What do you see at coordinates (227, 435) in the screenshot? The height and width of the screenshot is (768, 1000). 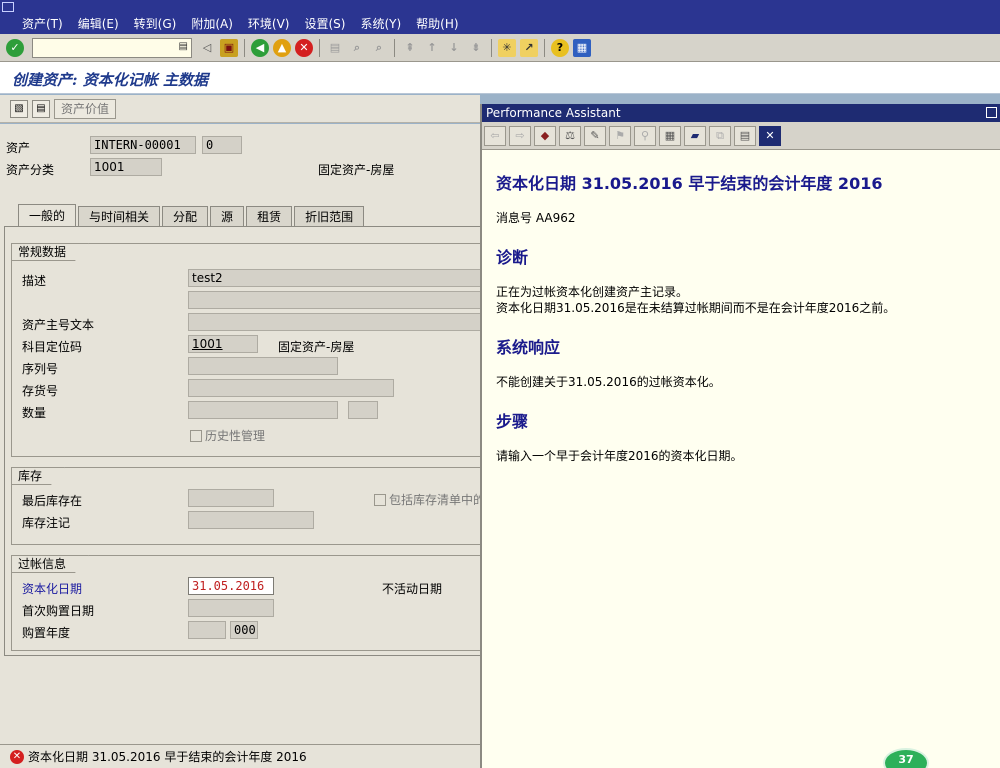 I see `history-management-checkbox: 历史性管理` at bounding box center [227, 435].